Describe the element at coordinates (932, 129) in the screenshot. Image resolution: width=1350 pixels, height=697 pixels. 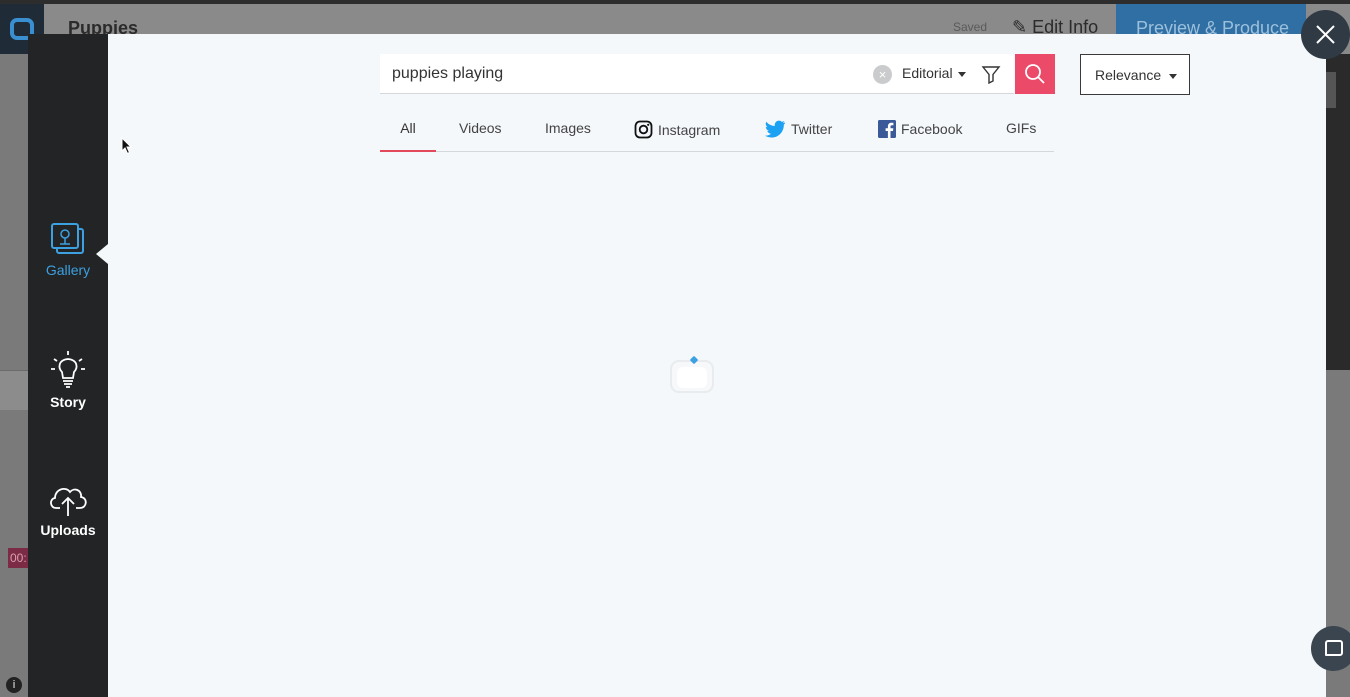
I see `tab-label: Facebook` at that location.